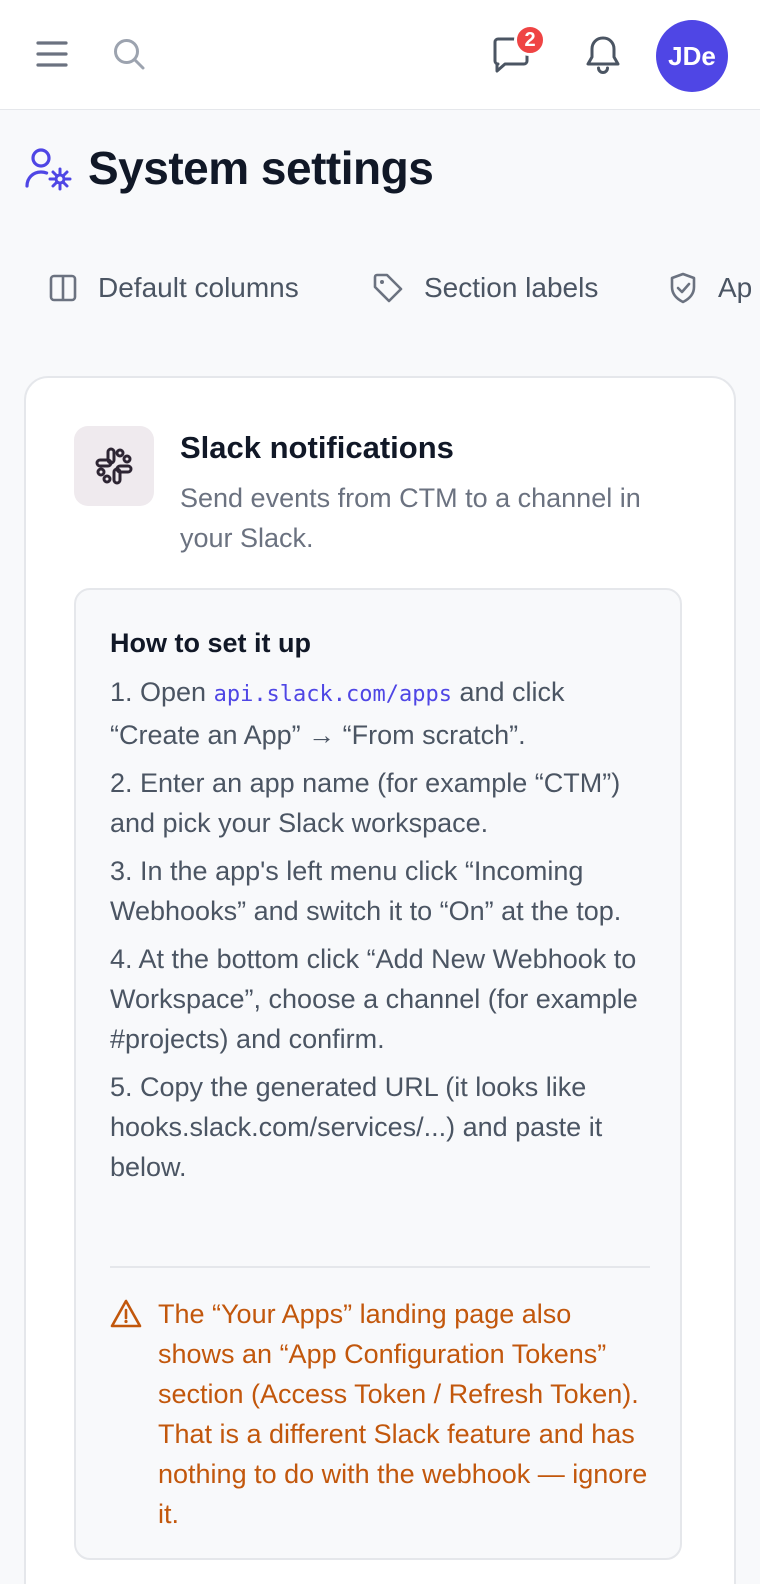 Image resolution: width=760 pixels, height=1584 pixels. What do you see at coordinates (692, 56) in the screenshot?
I see `user-avatar: JDe` at bounding box center [692, 56].